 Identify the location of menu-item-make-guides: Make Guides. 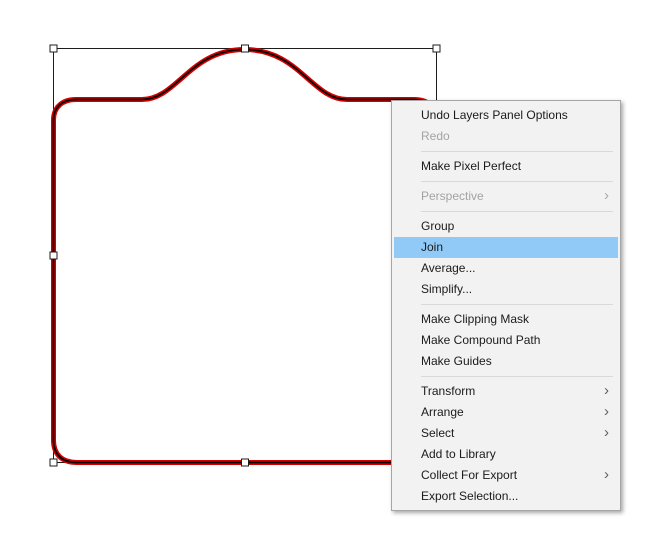
(506, 361).